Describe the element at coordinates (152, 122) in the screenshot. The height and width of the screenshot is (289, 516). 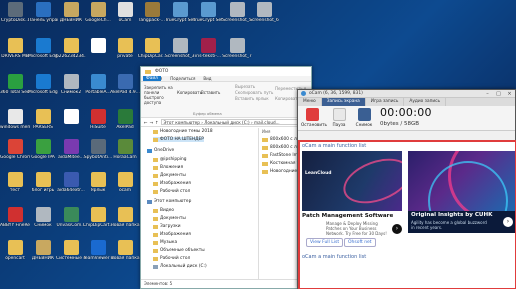
I see `forward-arrow-icon: →` at that location.